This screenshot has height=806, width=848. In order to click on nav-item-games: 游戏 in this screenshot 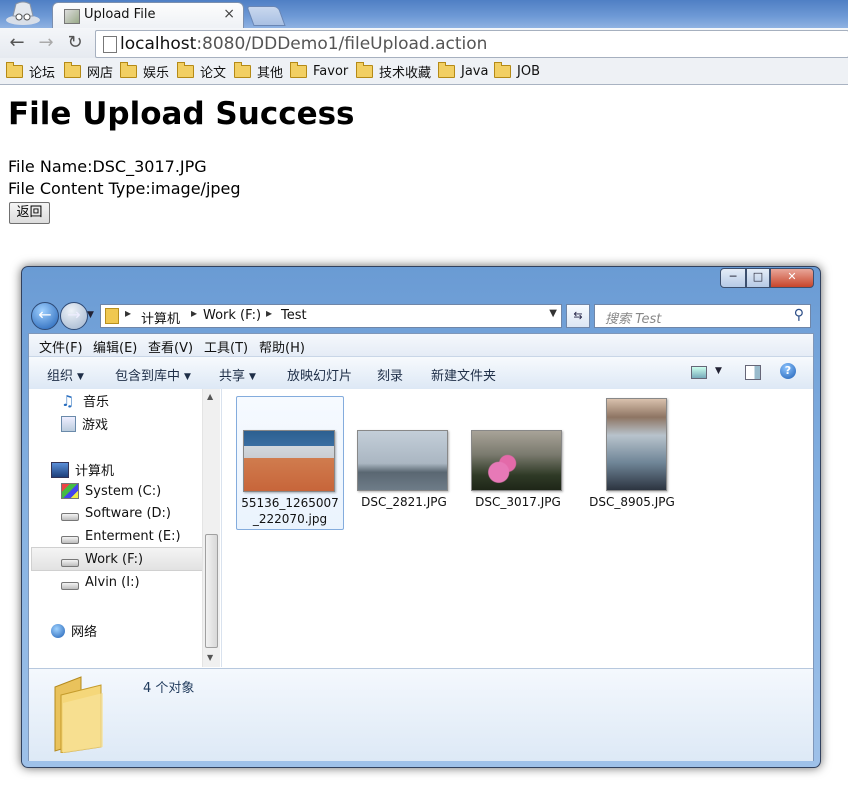, I will do `click(84, 423)`.